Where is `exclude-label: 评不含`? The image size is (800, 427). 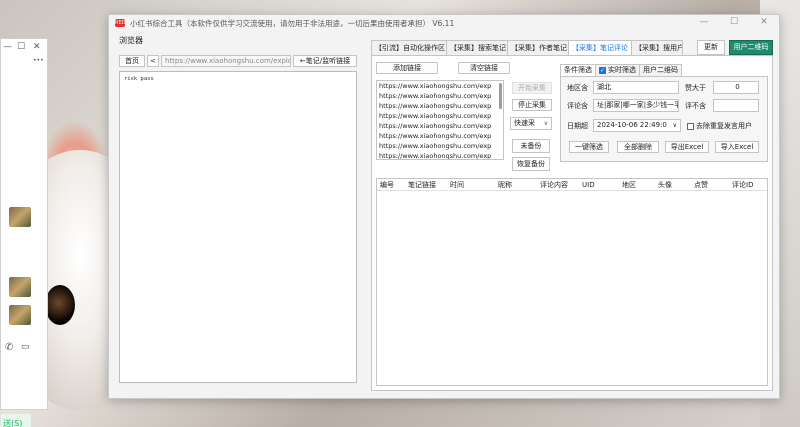 exclude-label: 评不含 is located at coordinates (695, 106).